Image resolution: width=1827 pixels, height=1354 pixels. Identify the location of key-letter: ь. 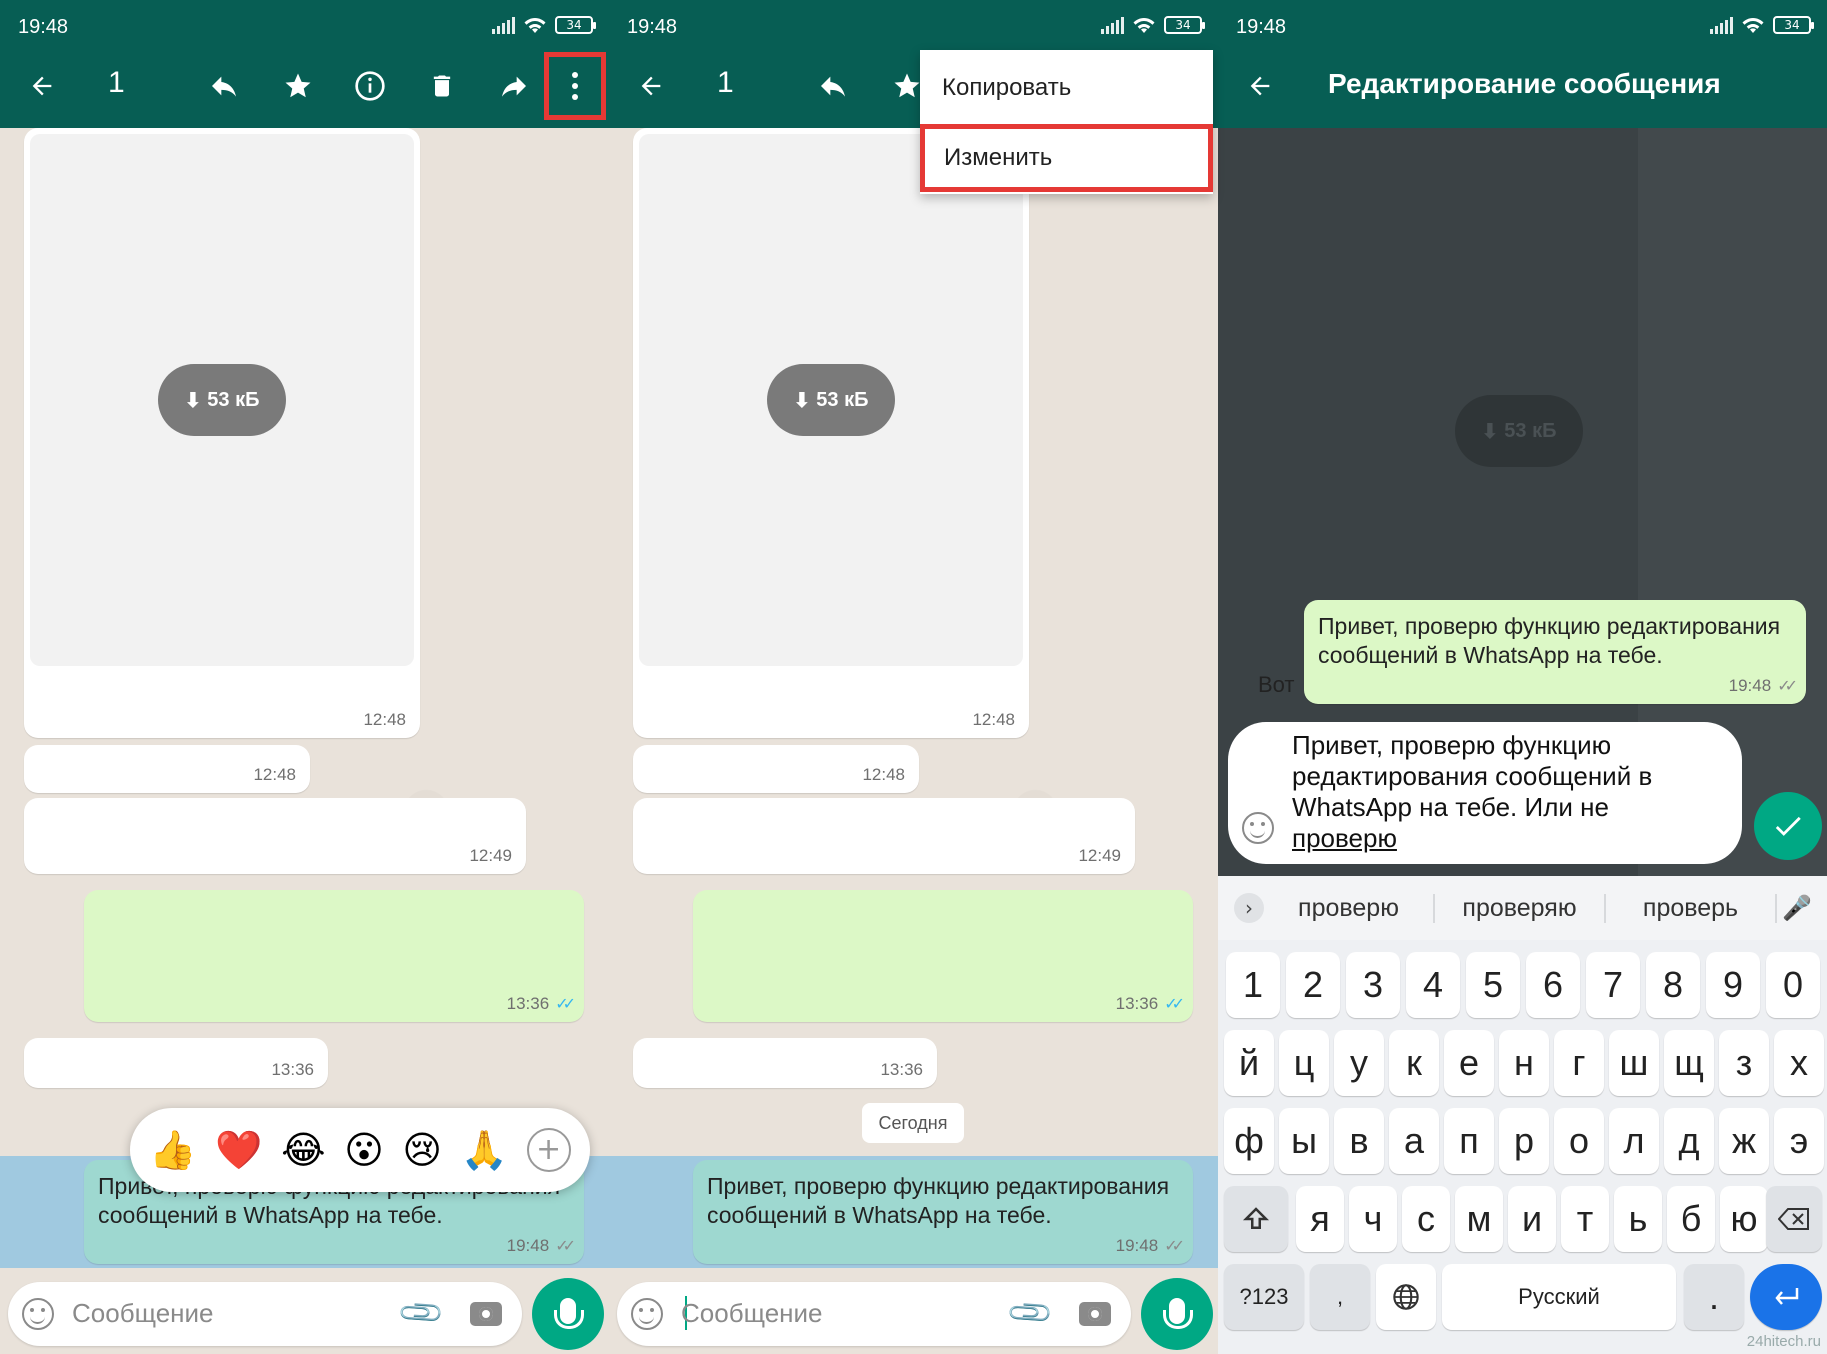
(1638, 1219).